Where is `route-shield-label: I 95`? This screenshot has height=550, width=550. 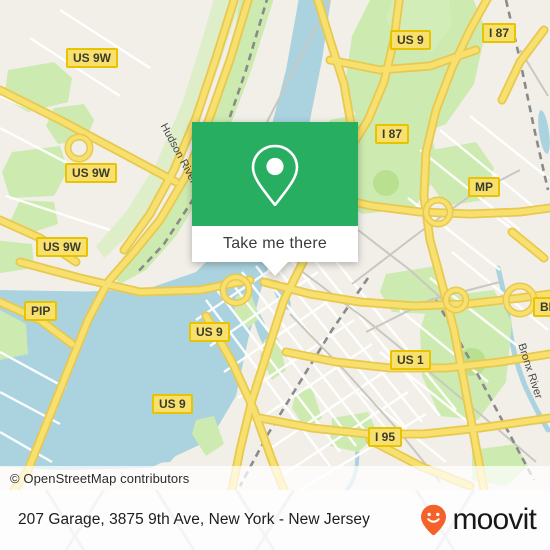
route-shield-label: I 95 is located at coordinates (385, 437).